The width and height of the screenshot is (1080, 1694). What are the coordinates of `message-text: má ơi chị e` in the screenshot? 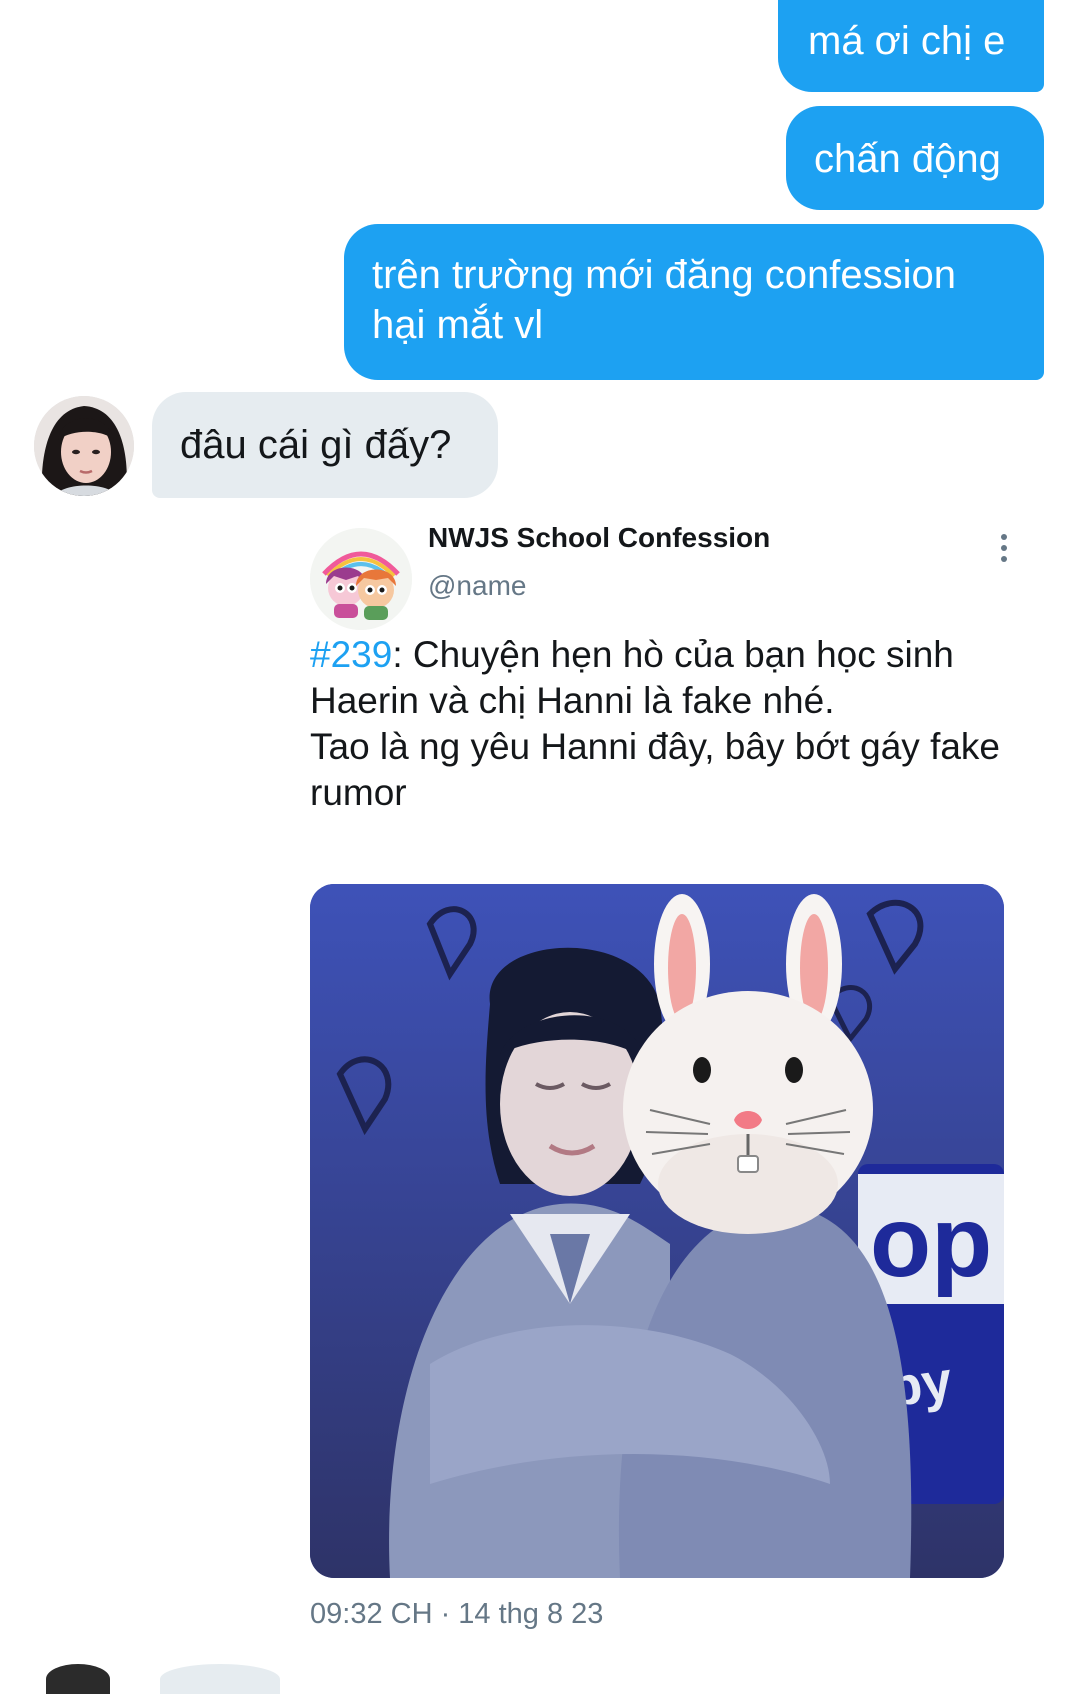 It's located at (907, 41).